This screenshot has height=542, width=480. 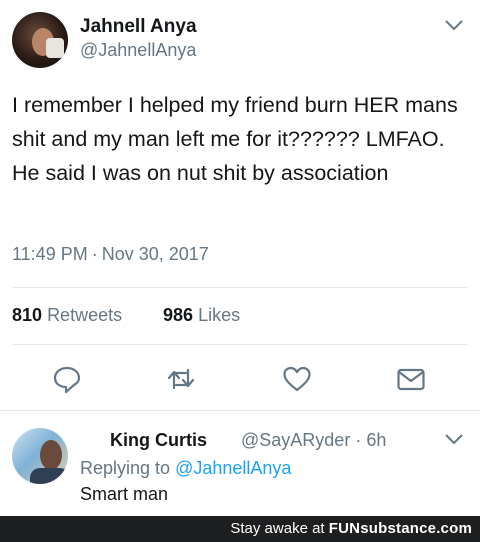 I want to click on tweet-date: Nov 30, 2017, so click(x=155, y=254).